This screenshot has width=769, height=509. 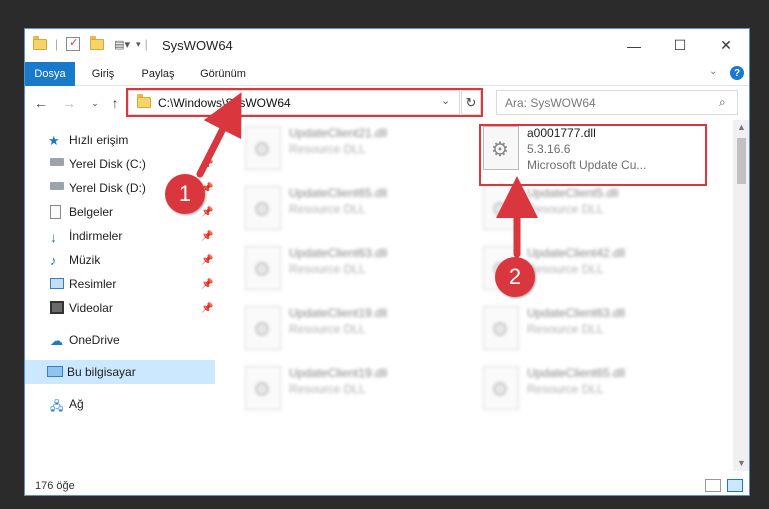 I want to click on annotation-arrows, so click(x=367, y=175).